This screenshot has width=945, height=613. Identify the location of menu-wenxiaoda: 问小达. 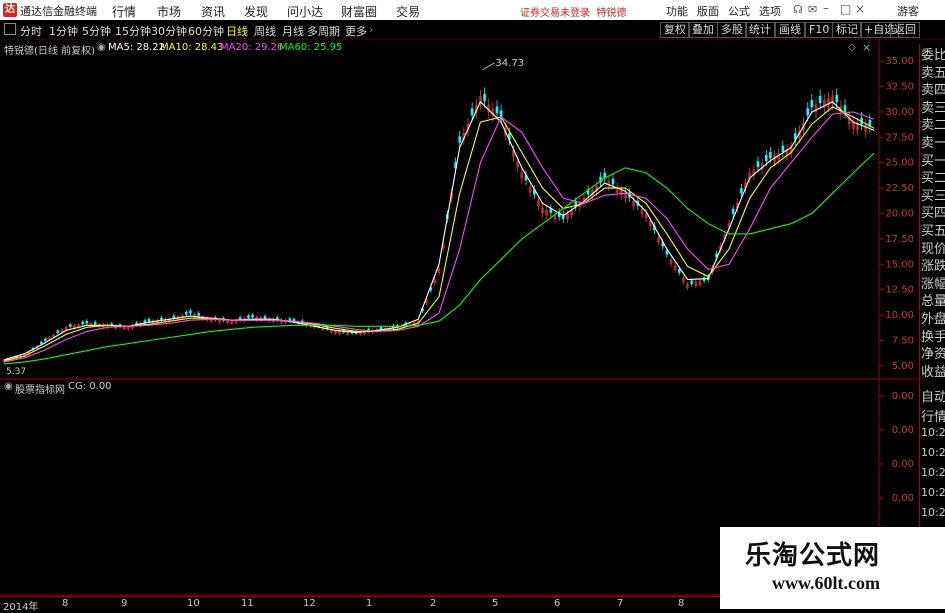
(305, 11).